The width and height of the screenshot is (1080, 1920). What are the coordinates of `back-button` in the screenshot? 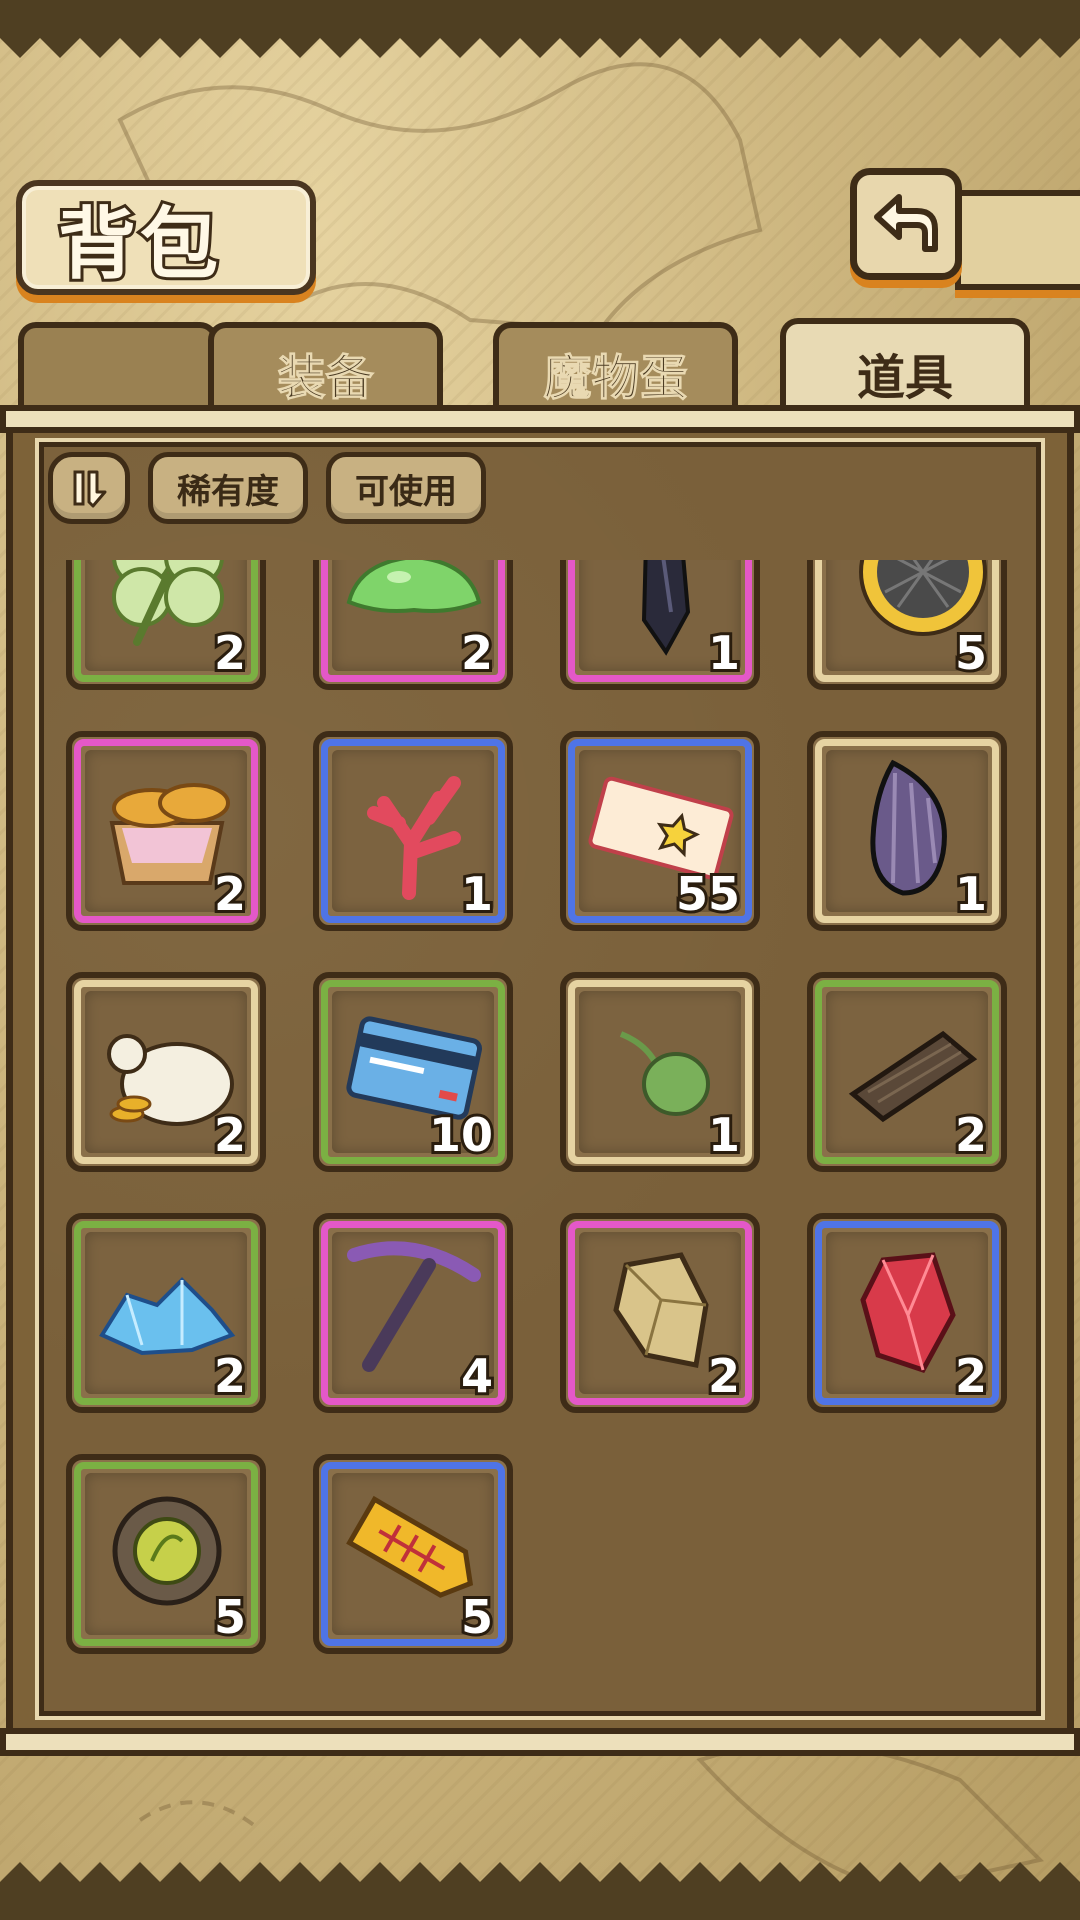 It's located at (906, 224).